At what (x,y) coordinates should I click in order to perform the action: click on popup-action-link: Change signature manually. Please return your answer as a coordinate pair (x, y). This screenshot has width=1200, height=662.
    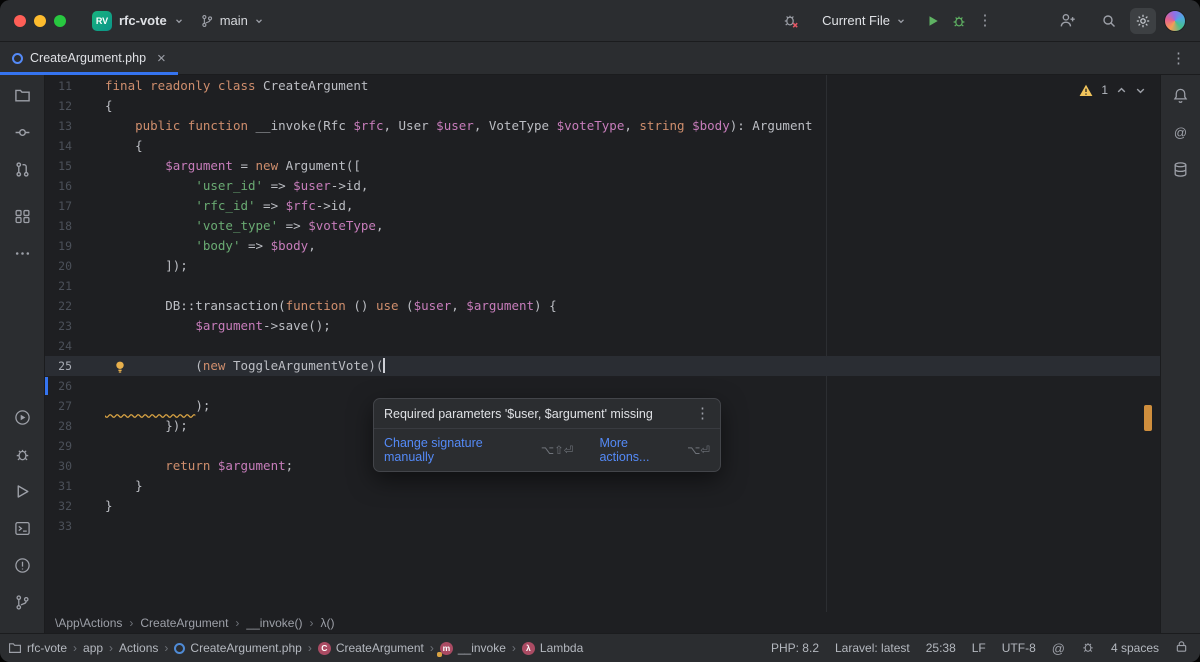
    Looking at the image, I should click on (459, 450).